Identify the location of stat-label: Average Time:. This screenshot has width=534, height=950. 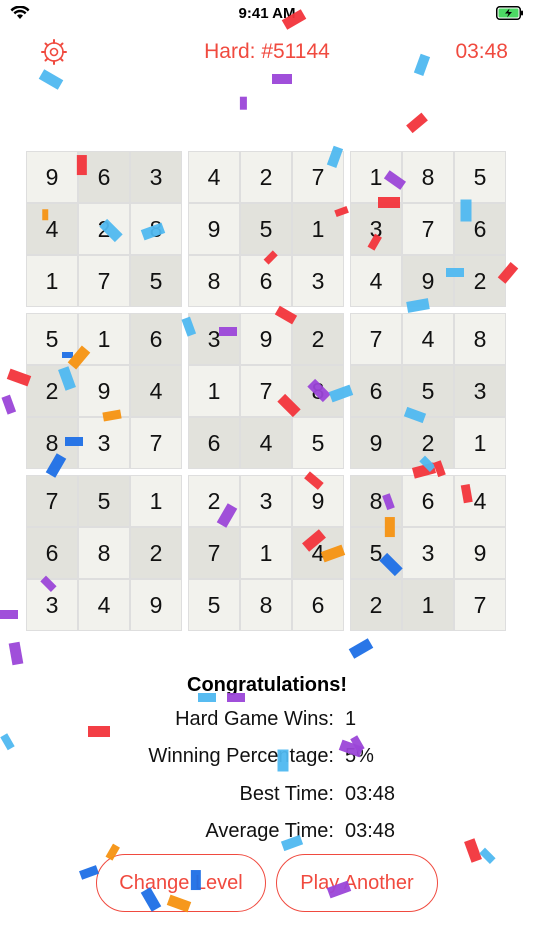
(269, 831).